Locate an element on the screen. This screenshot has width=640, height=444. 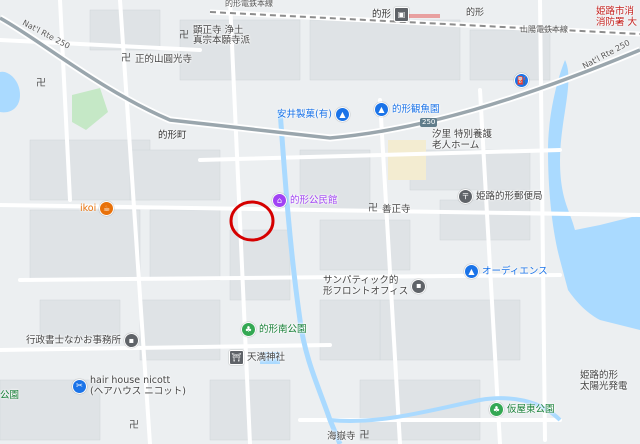
office-poi: 行政書士なかお事務所 ▪ is located at coordinates (83, 340).